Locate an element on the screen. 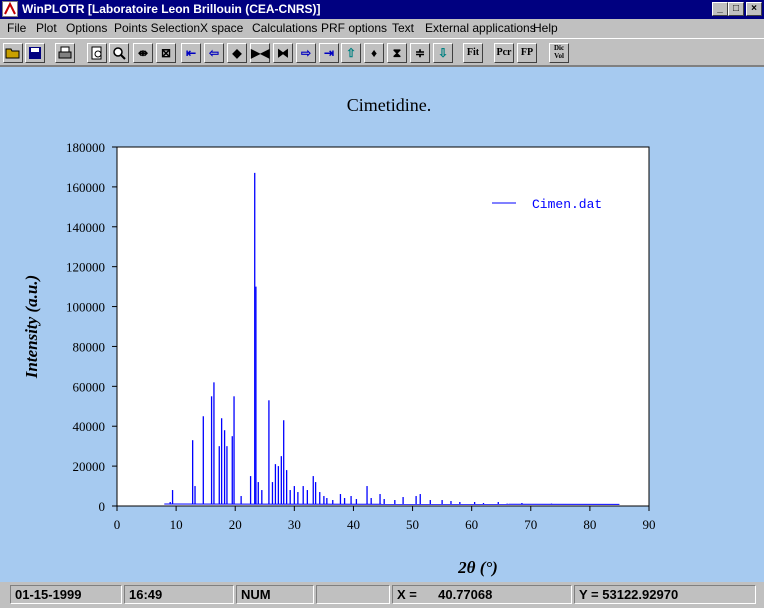 This screenshot has height=608, width=764. zoom-page-icon is located at coordinates (96, 53).